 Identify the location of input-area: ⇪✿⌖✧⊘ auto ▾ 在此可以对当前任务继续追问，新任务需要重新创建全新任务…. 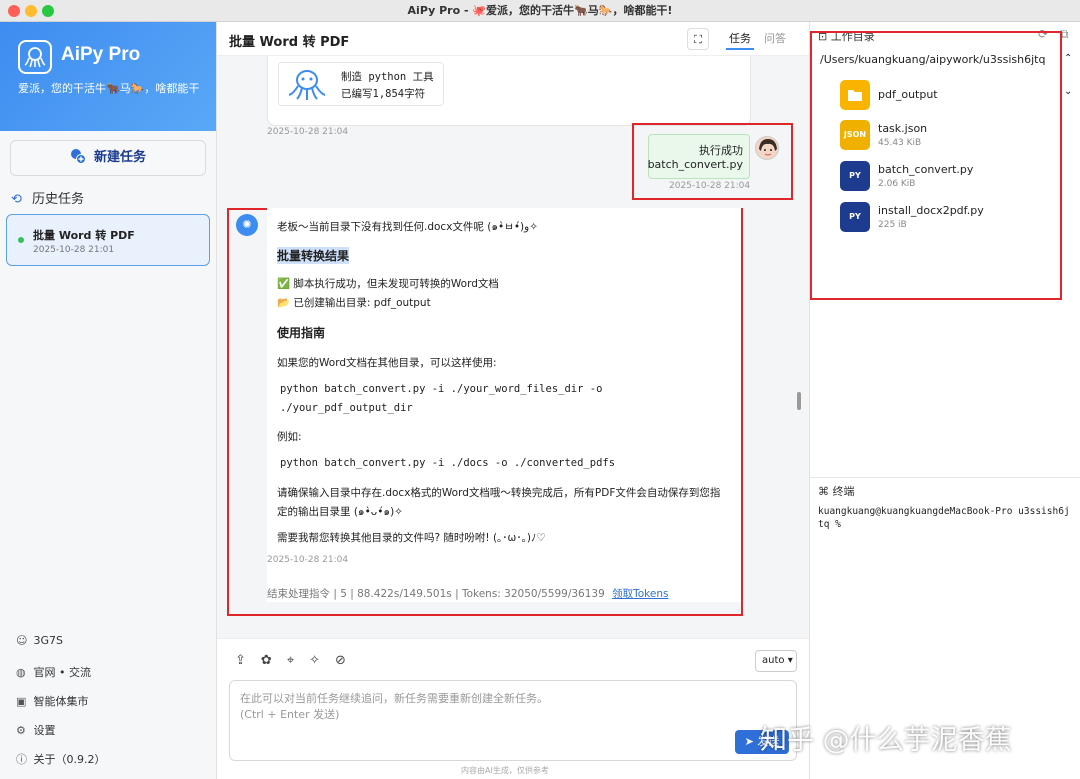
(513, 708).